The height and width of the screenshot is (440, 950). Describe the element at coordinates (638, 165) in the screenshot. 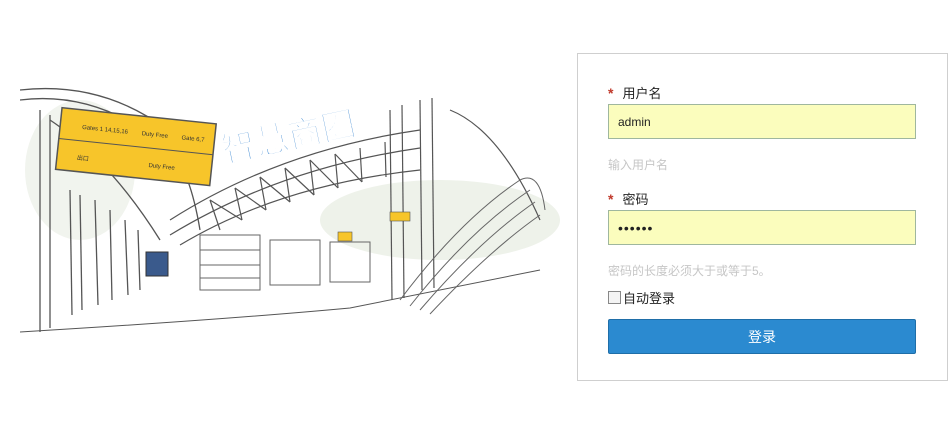

I see `username-hint: 输入用户名` at that location.